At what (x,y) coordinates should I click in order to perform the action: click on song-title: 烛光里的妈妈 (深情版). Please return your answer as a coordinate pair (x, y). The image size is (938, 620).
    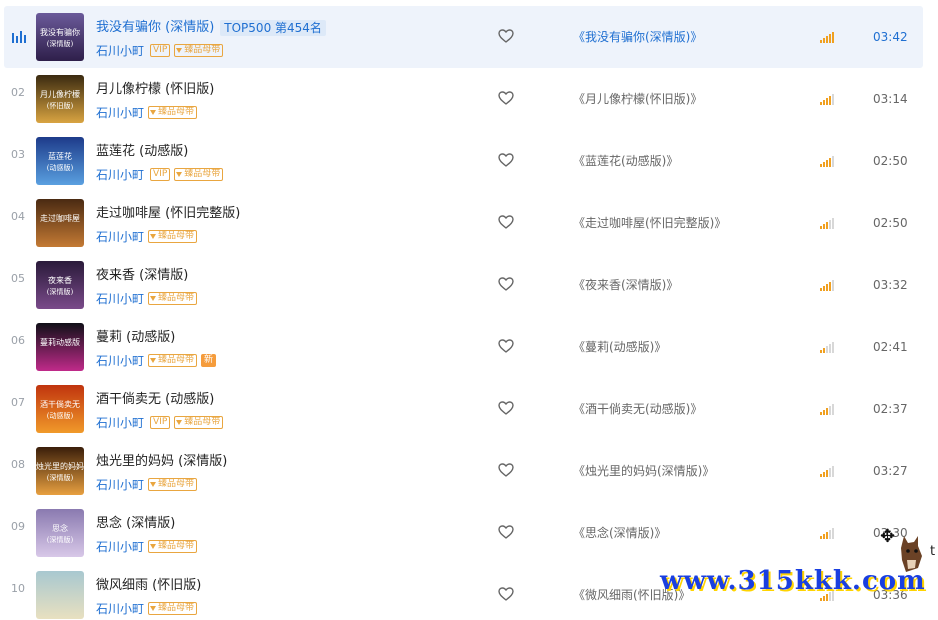
    Looking at the image, I should click on (161, 462).